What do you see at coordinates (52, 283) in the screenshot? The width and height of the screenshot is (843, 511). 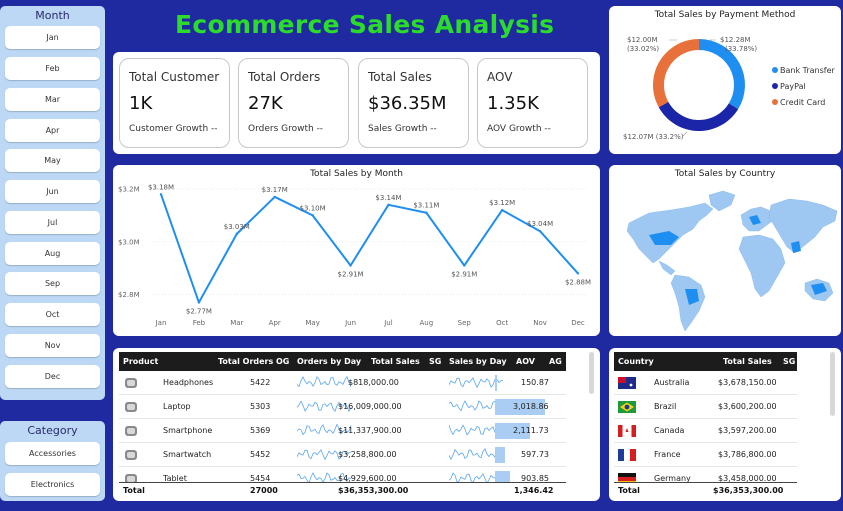 I see `month-item-sep: Sep` at bounding box center [52, 283].